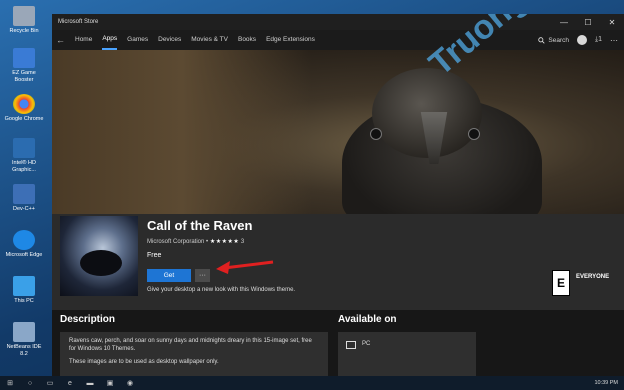 The image size is (624, 390). I want to click on downloads-icon: ⤓1, so click(598, 40).